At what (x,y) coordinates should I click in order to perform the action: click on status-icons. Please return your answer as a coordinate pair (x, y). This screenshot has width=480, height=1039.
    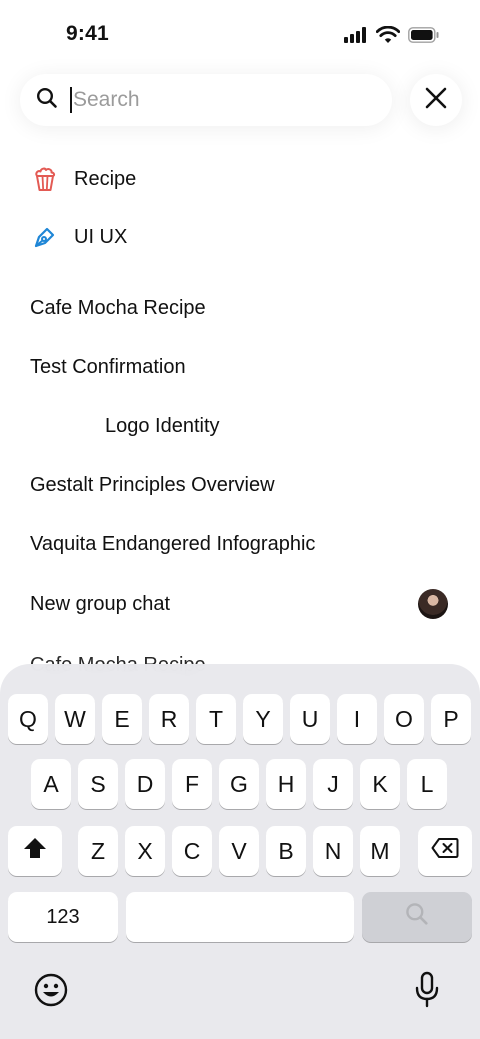
    Looking at the image, I should click on (392, 37).